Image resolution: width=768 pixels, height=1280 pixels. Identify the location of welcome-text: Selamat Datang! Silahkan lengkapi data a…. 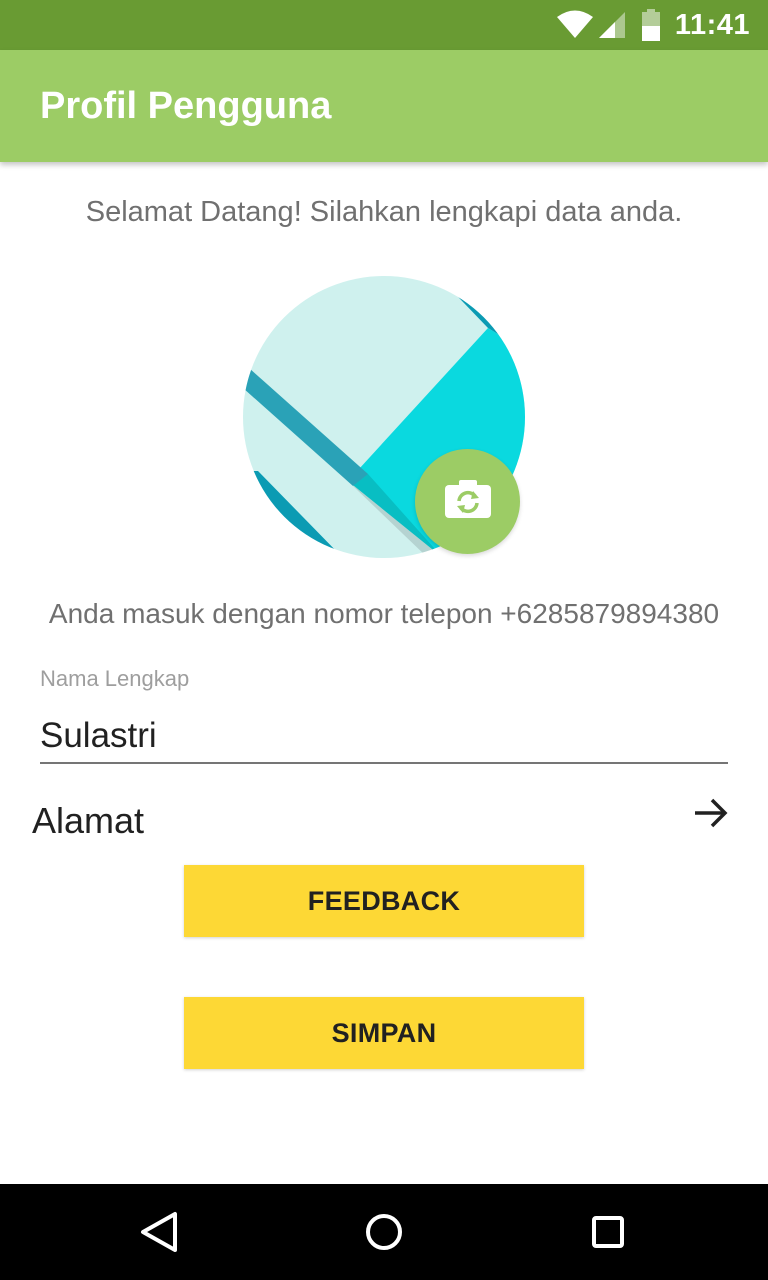
(384, 212).